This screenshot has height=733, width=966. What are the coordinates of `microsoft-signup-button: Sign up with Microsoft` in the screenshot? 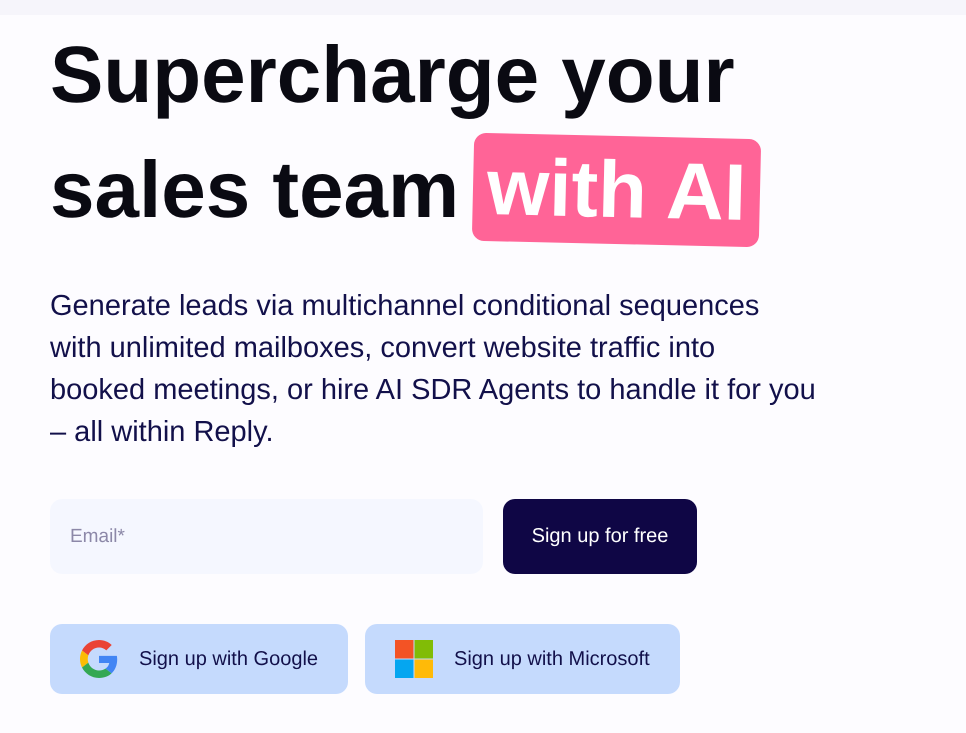 It's located at (522, 659).